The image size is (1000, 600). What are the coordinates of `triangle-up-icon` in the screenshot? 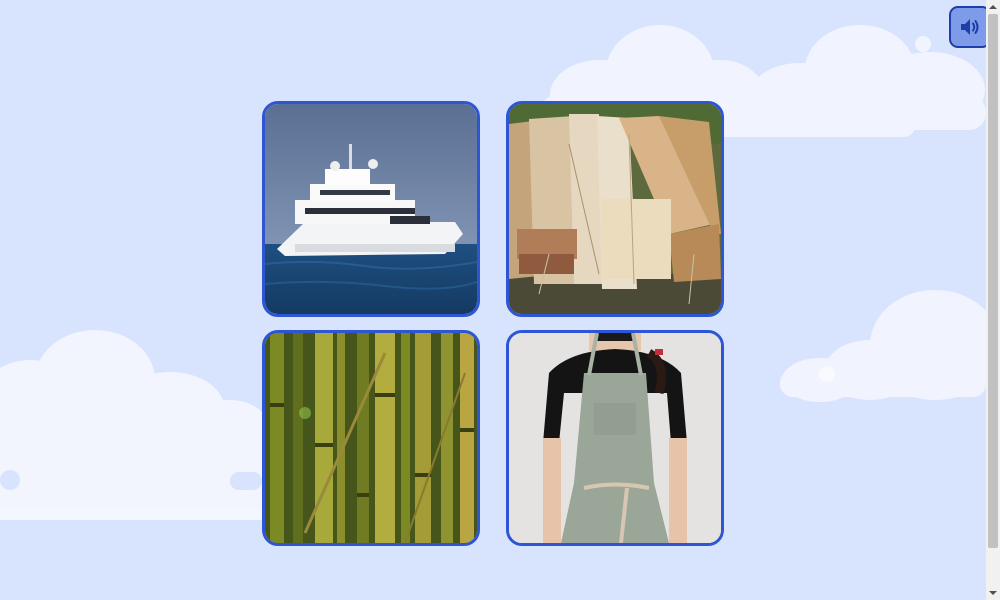 It's located at (993, 7).